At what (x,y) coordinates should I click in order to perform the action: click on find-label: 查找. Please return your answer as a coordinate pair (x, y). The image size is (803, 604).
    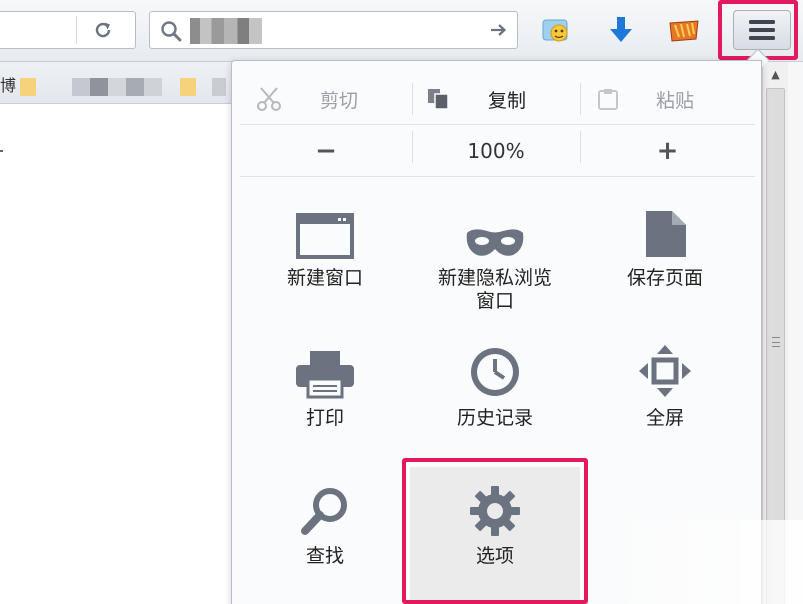
    Looking at the image, I should click on (324, 556).